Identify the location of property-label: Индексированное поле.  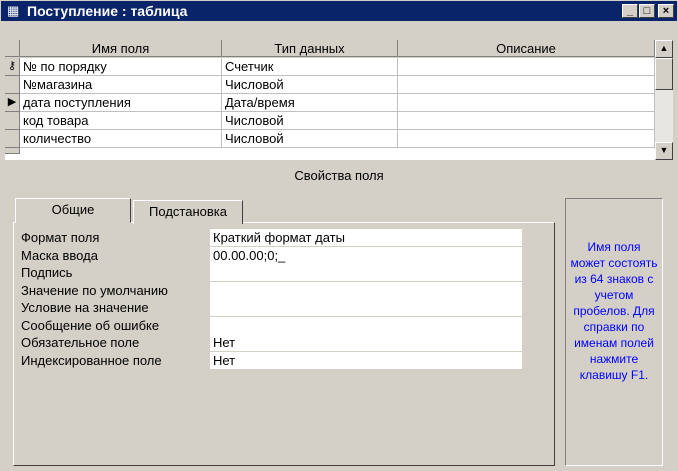
(91, 360).